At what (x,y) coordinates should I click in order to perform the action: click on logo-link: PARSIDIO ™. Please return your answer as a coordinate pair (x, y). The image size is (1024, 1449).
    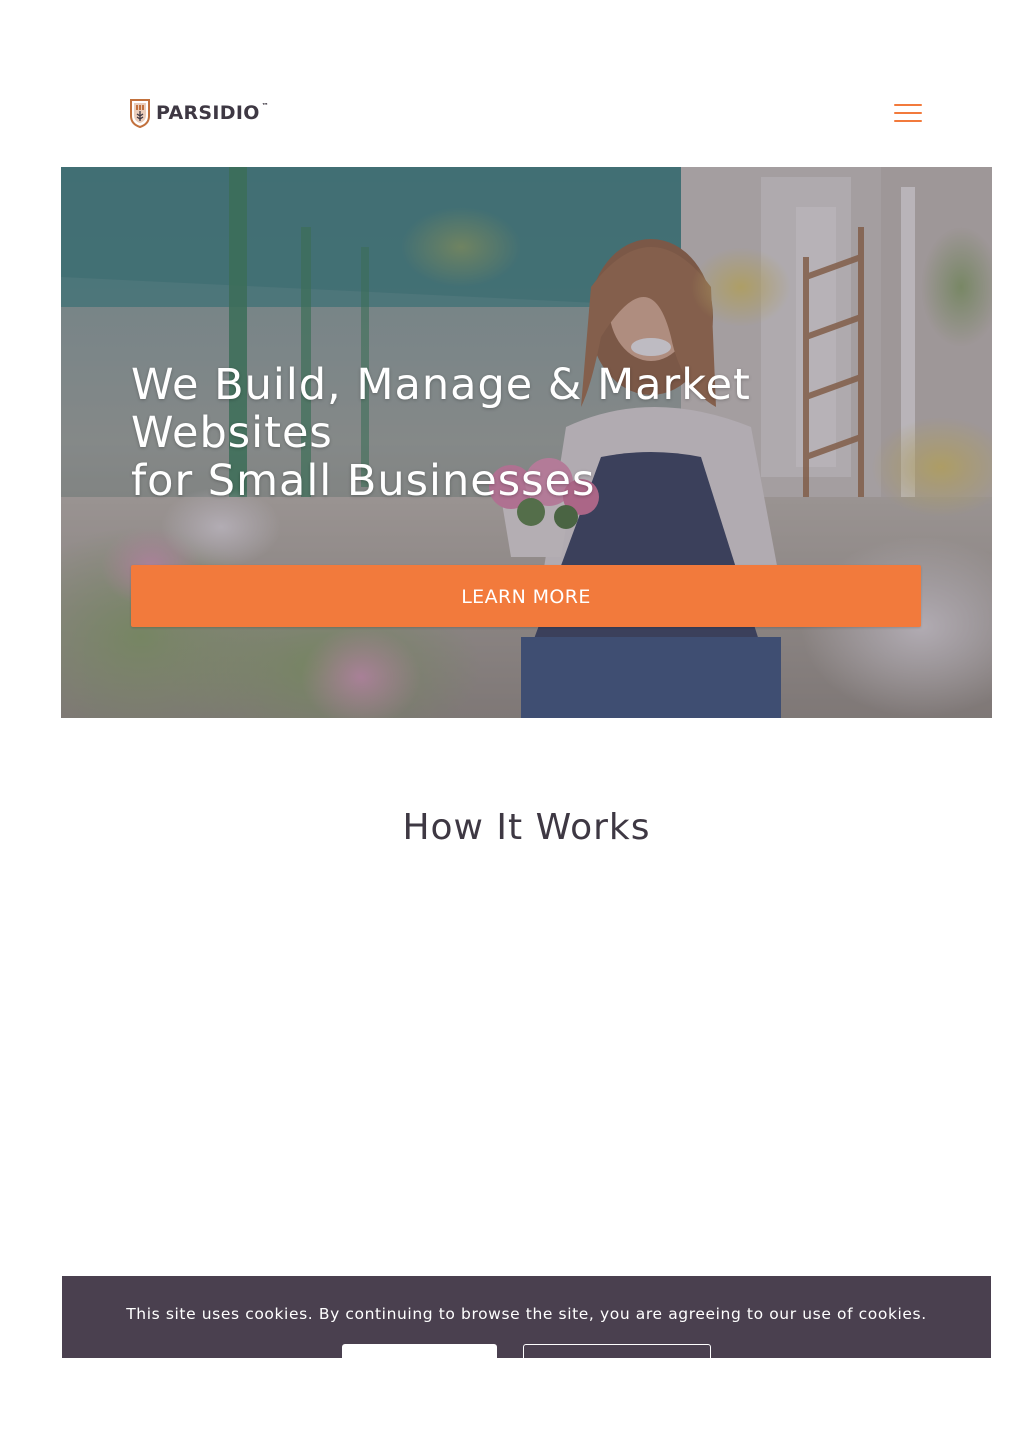
    Looking at the image, I should click on (199, 113).